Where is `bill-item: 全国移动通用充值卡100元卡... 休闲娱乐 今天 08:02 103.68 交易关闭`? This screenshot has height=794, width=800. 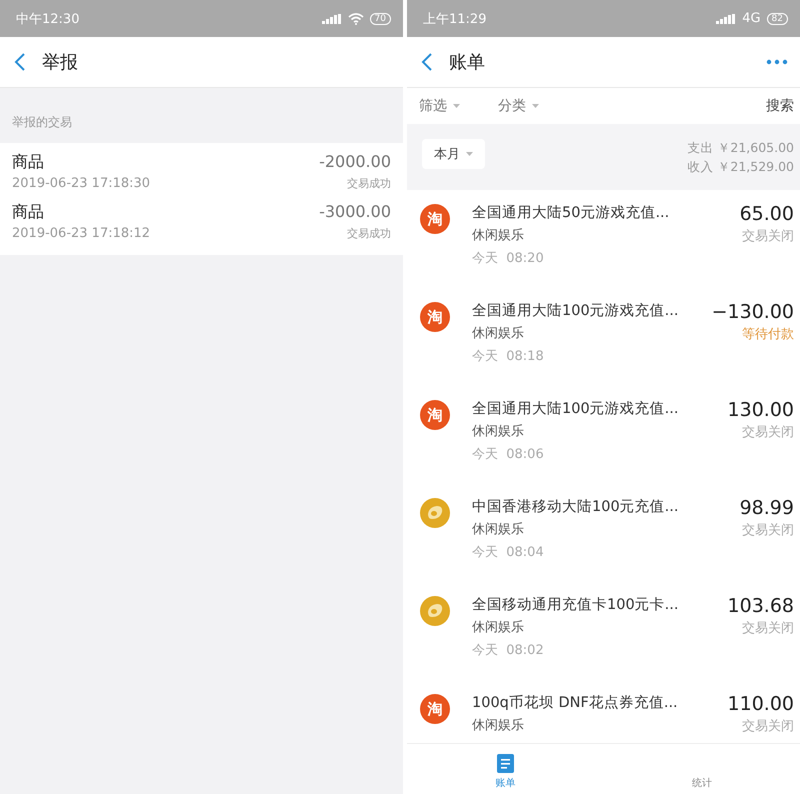 bill-item: 全国移动通用充值卡100元卡... 休闲娱乐 今天 08:02 103.68 交易关闭 is located at coordinates (603, 631).